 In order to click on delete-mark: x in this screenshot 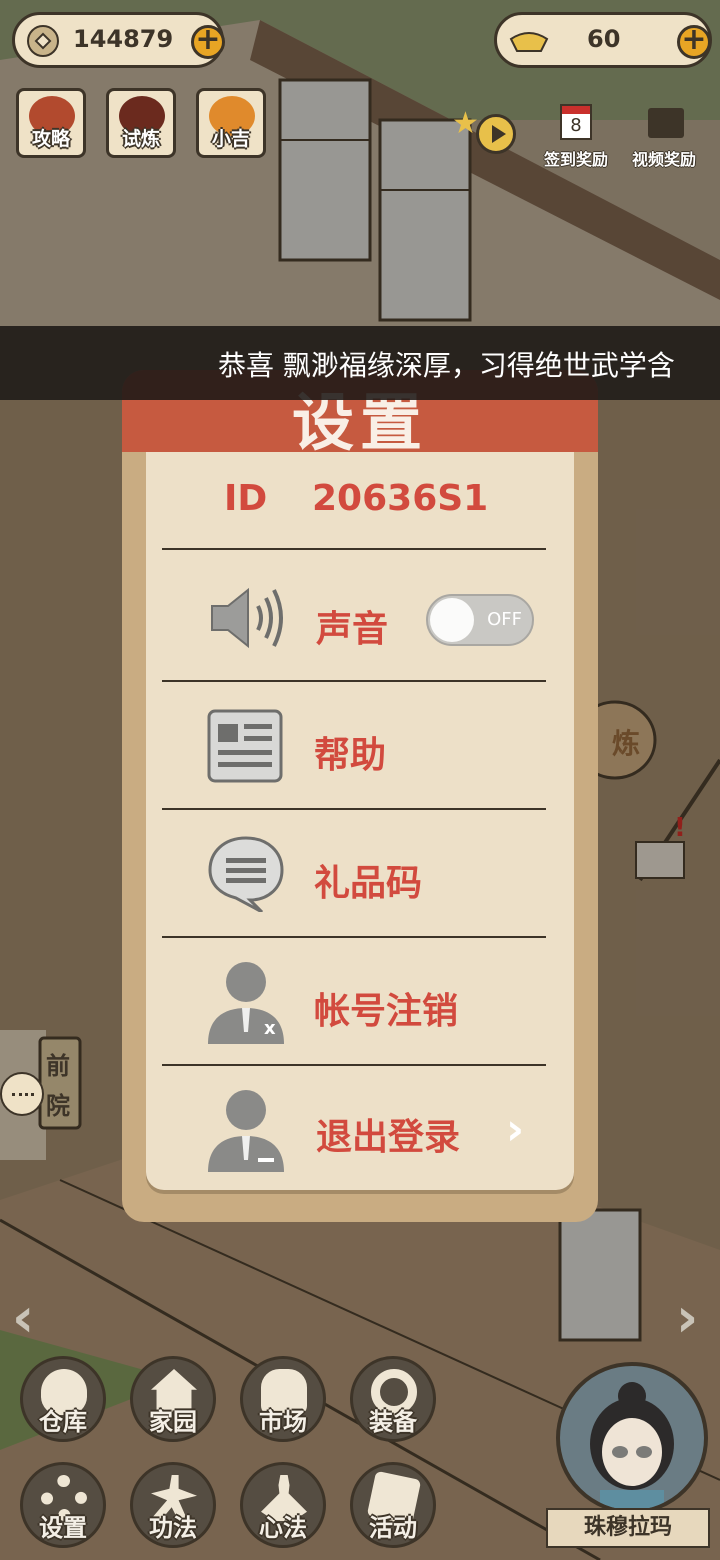, I will do `click(270, 1028)`.